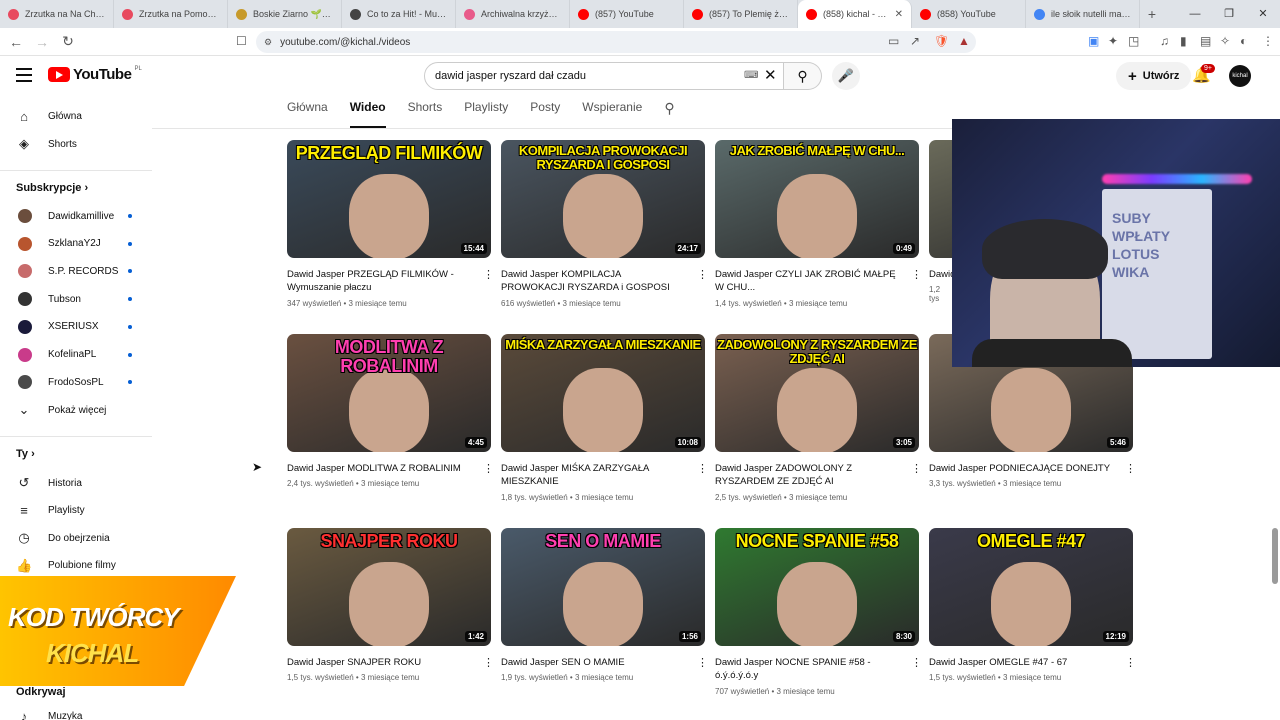 This screenshot has width=1280, height=720. I want to click on video-thumbnail: MIŚKA ZARZYGAŁA MIESZKANIE 10:08, so click(603, 393).